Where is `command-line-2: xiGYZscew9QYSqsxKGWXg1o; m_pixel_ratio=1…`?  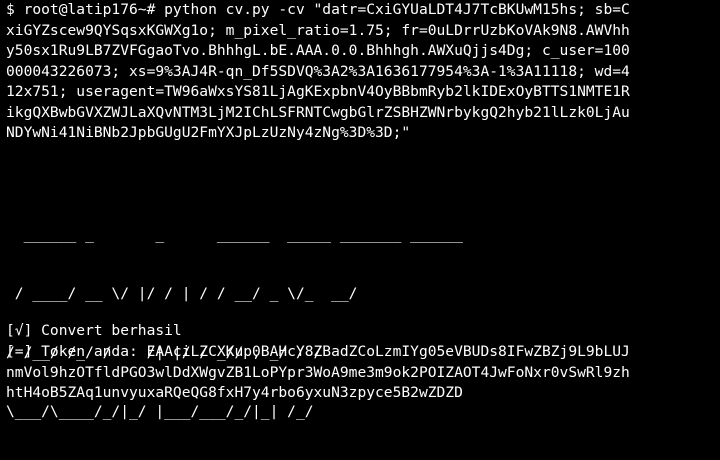
command-line-2: xiGYZscew9QYSqsxKGWXg1o; m_pixel_ratio=1… is located at coordinates (318, 30).